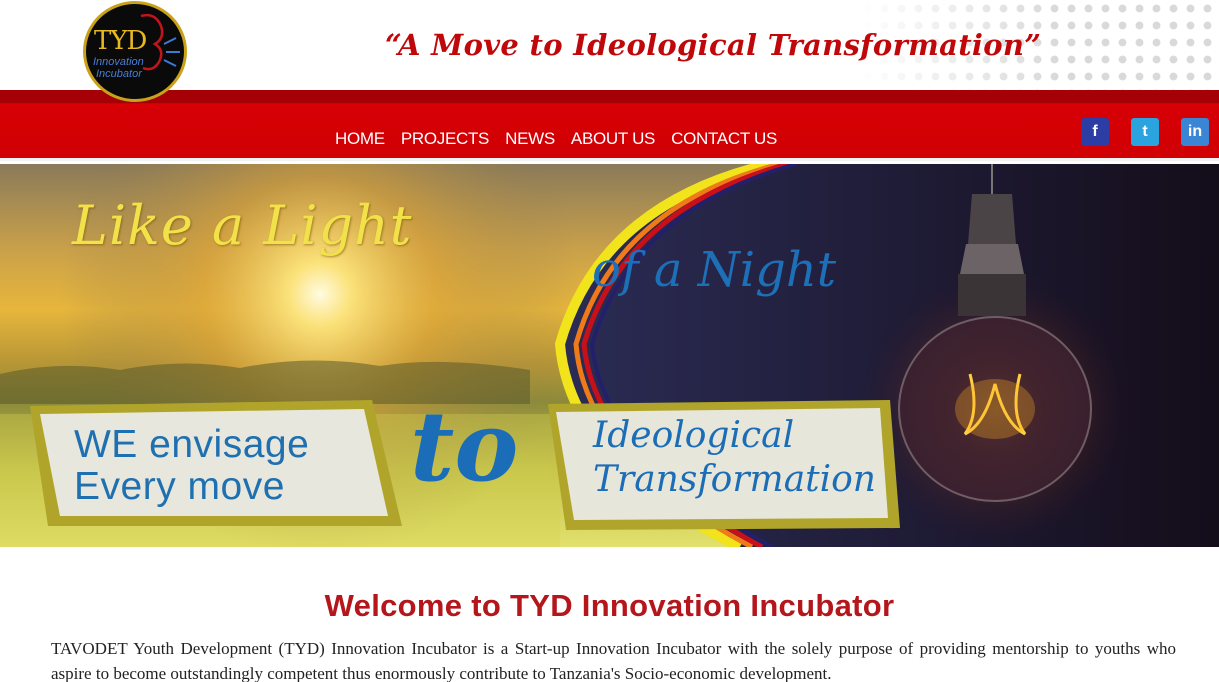 This screenshot has height=682, width=1219. Describe the element at coordinates (360, 139) in the screenshot. I see `nav-home: HOME` at that location.